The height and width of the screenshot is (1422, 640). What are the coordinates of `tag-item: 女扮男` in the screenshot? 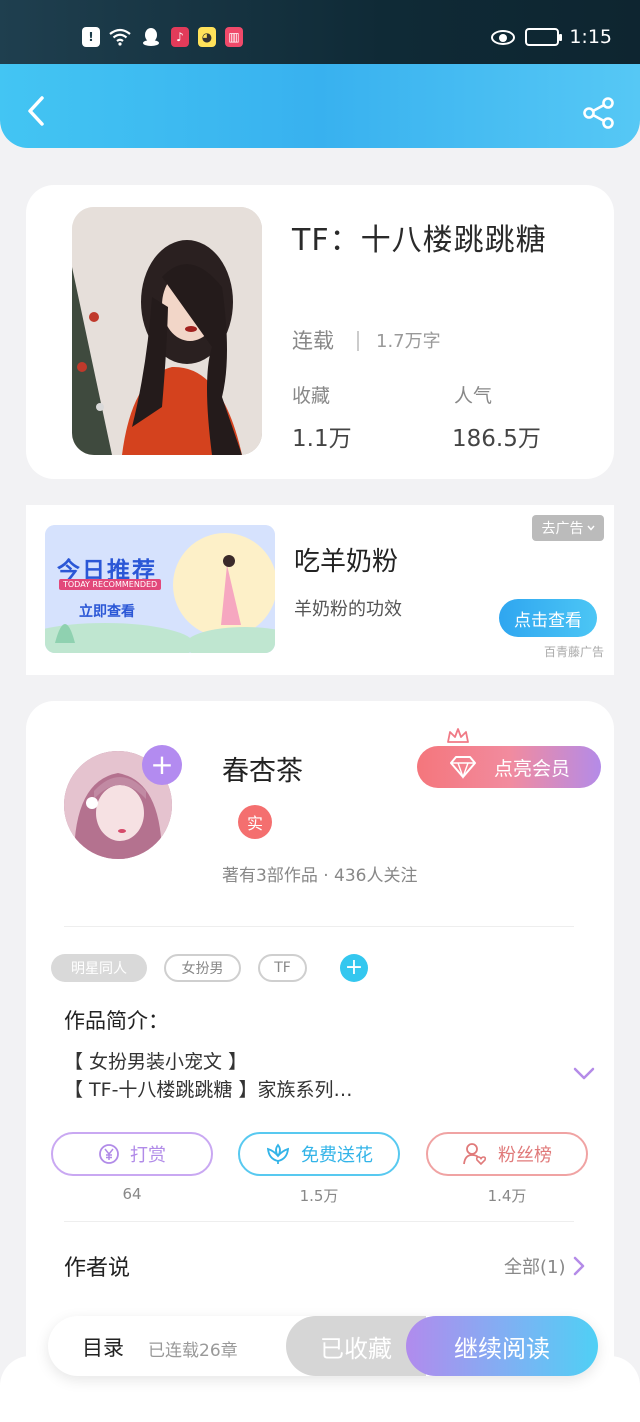 It's located at (202, 968).